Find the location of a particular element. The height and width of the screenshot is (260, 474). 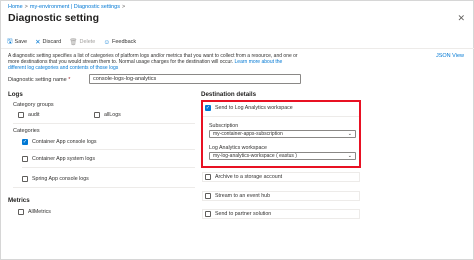

checkbox-label: audit is located at coordinates (34, 115).